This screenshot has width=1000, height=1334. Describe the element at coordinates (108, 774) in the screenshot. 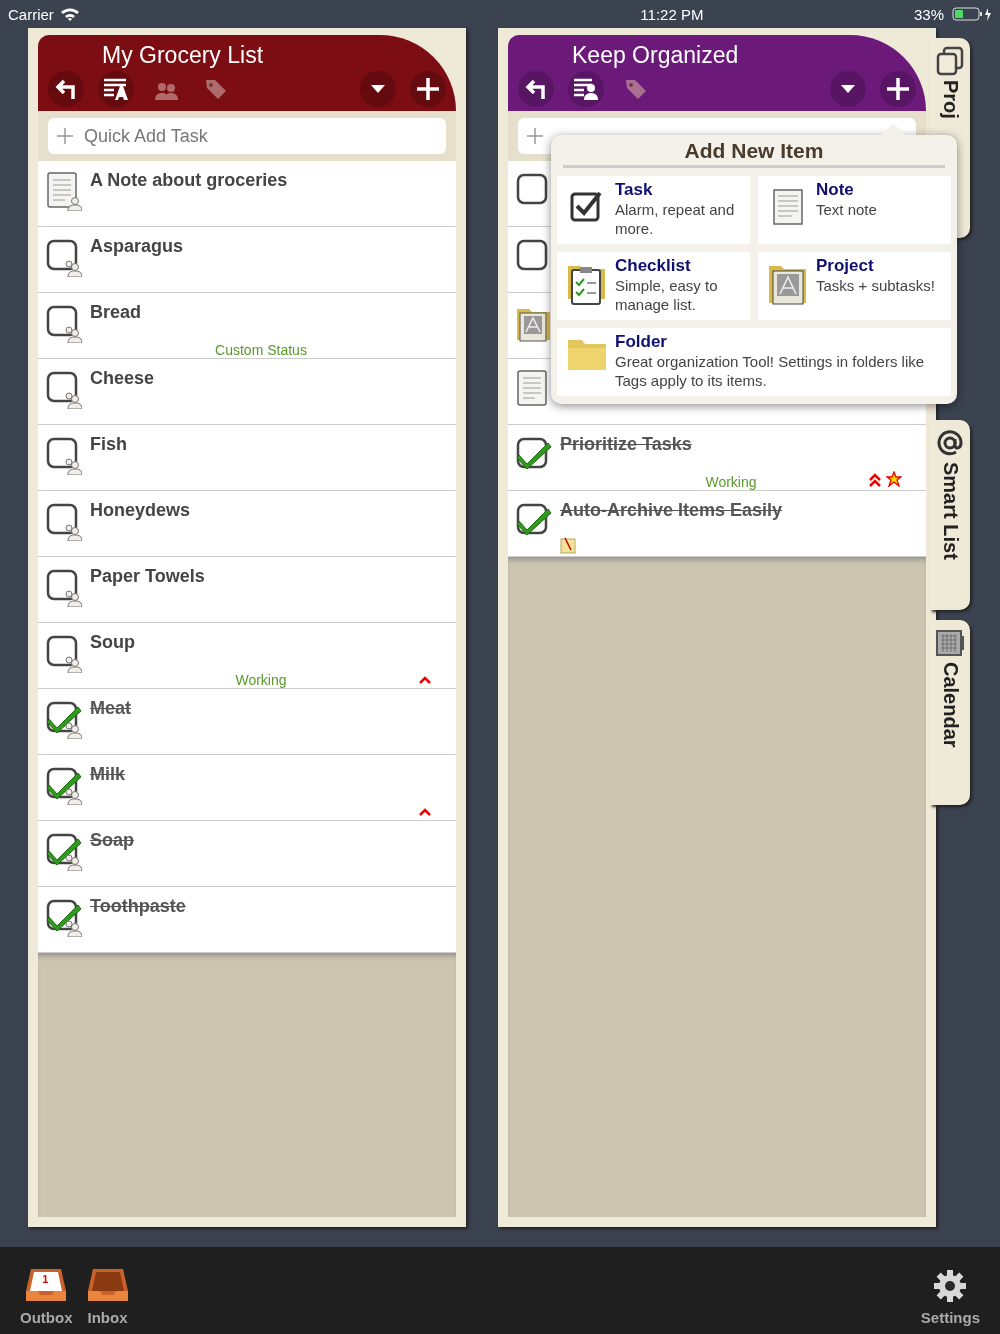

I see `task-title: Milk` at that location.